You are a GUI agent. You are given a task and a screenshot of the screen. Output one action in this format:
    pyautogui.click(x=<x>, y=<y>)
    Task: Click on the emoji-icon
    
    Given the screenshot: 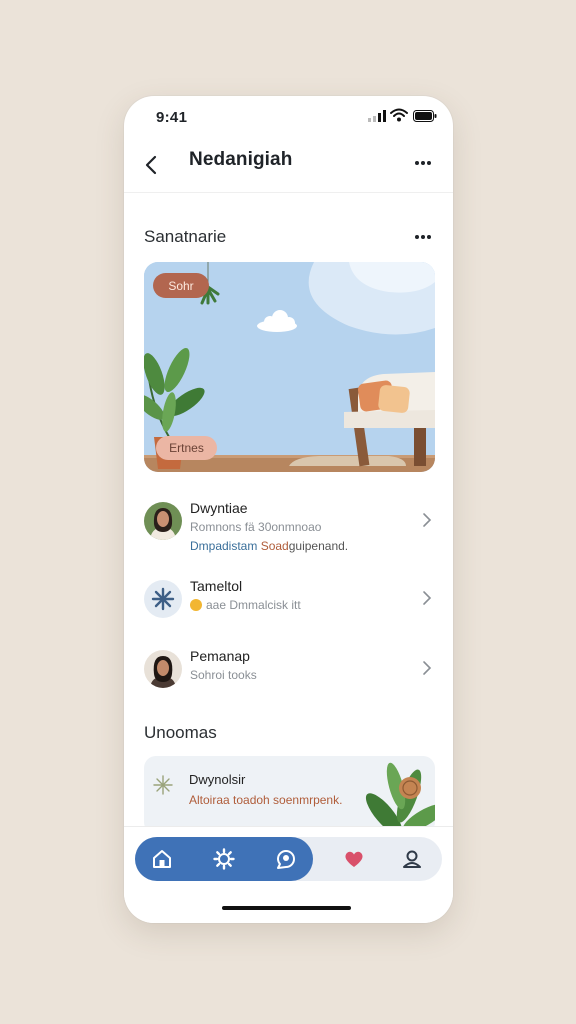 What is the action you would take?
    pyautogui.click(x=196, y=605)
    